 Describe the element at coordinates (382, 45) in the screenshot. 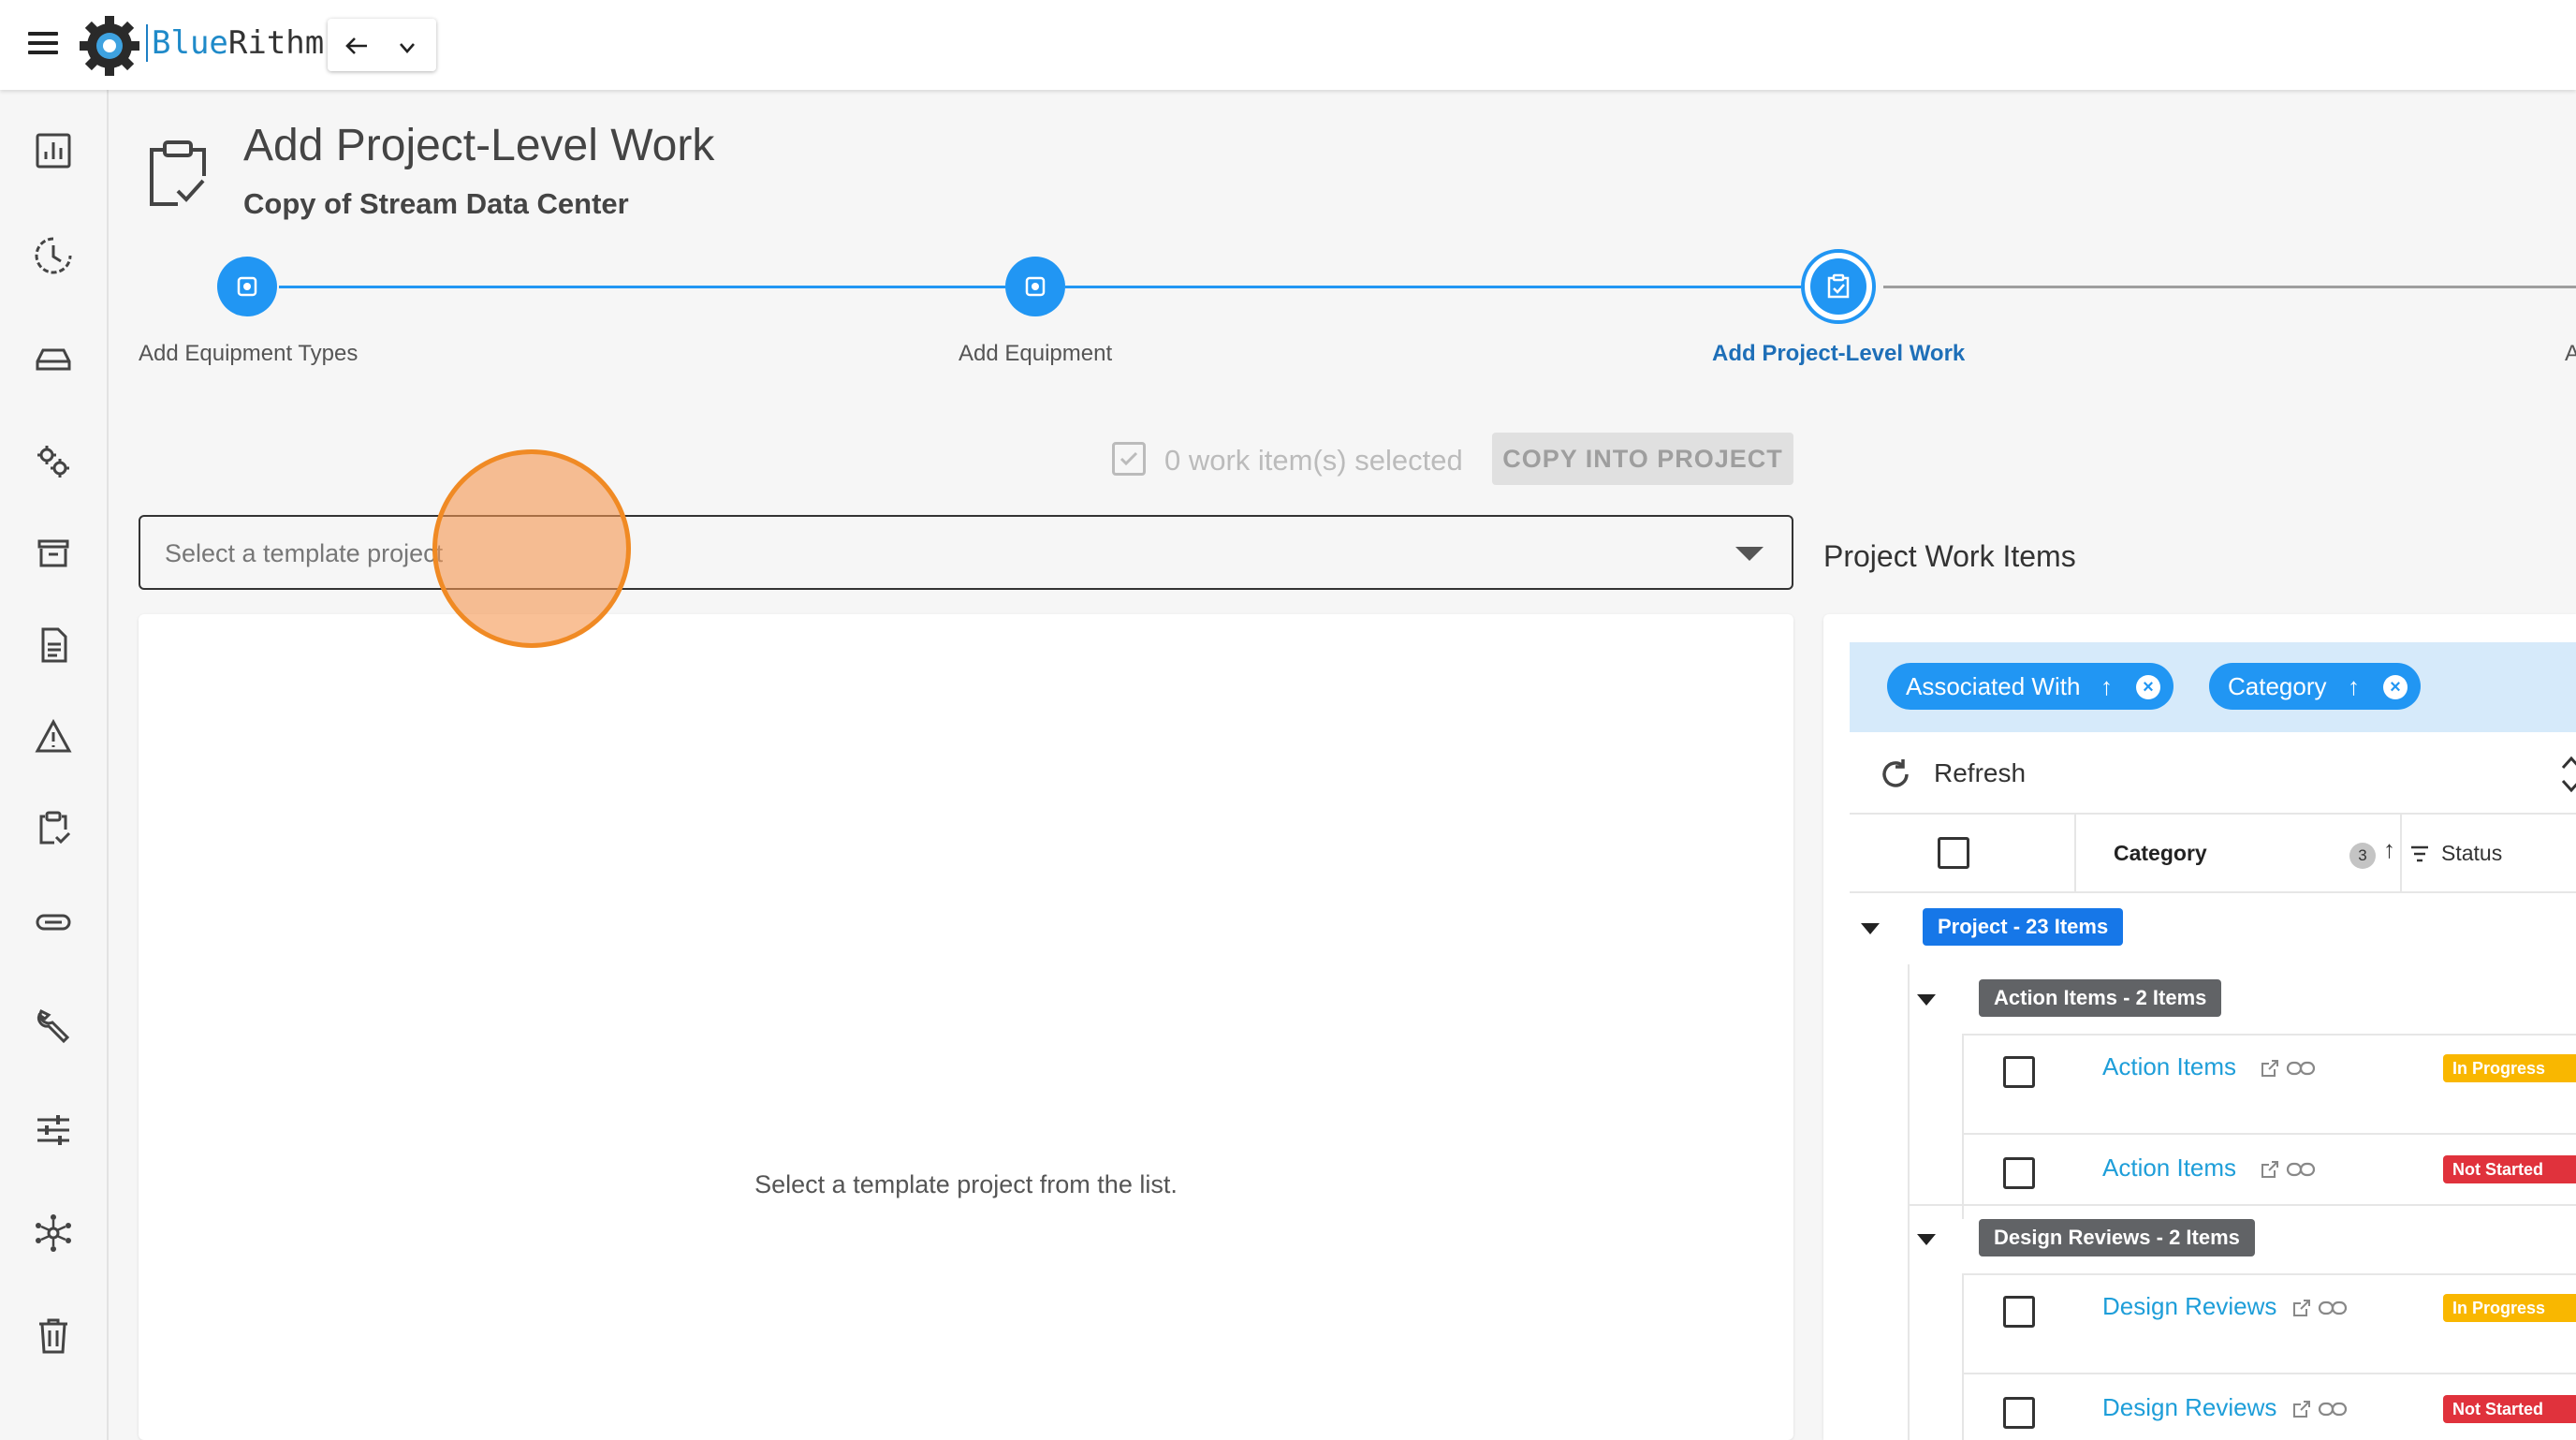

I see `history-nav-button` at that location.